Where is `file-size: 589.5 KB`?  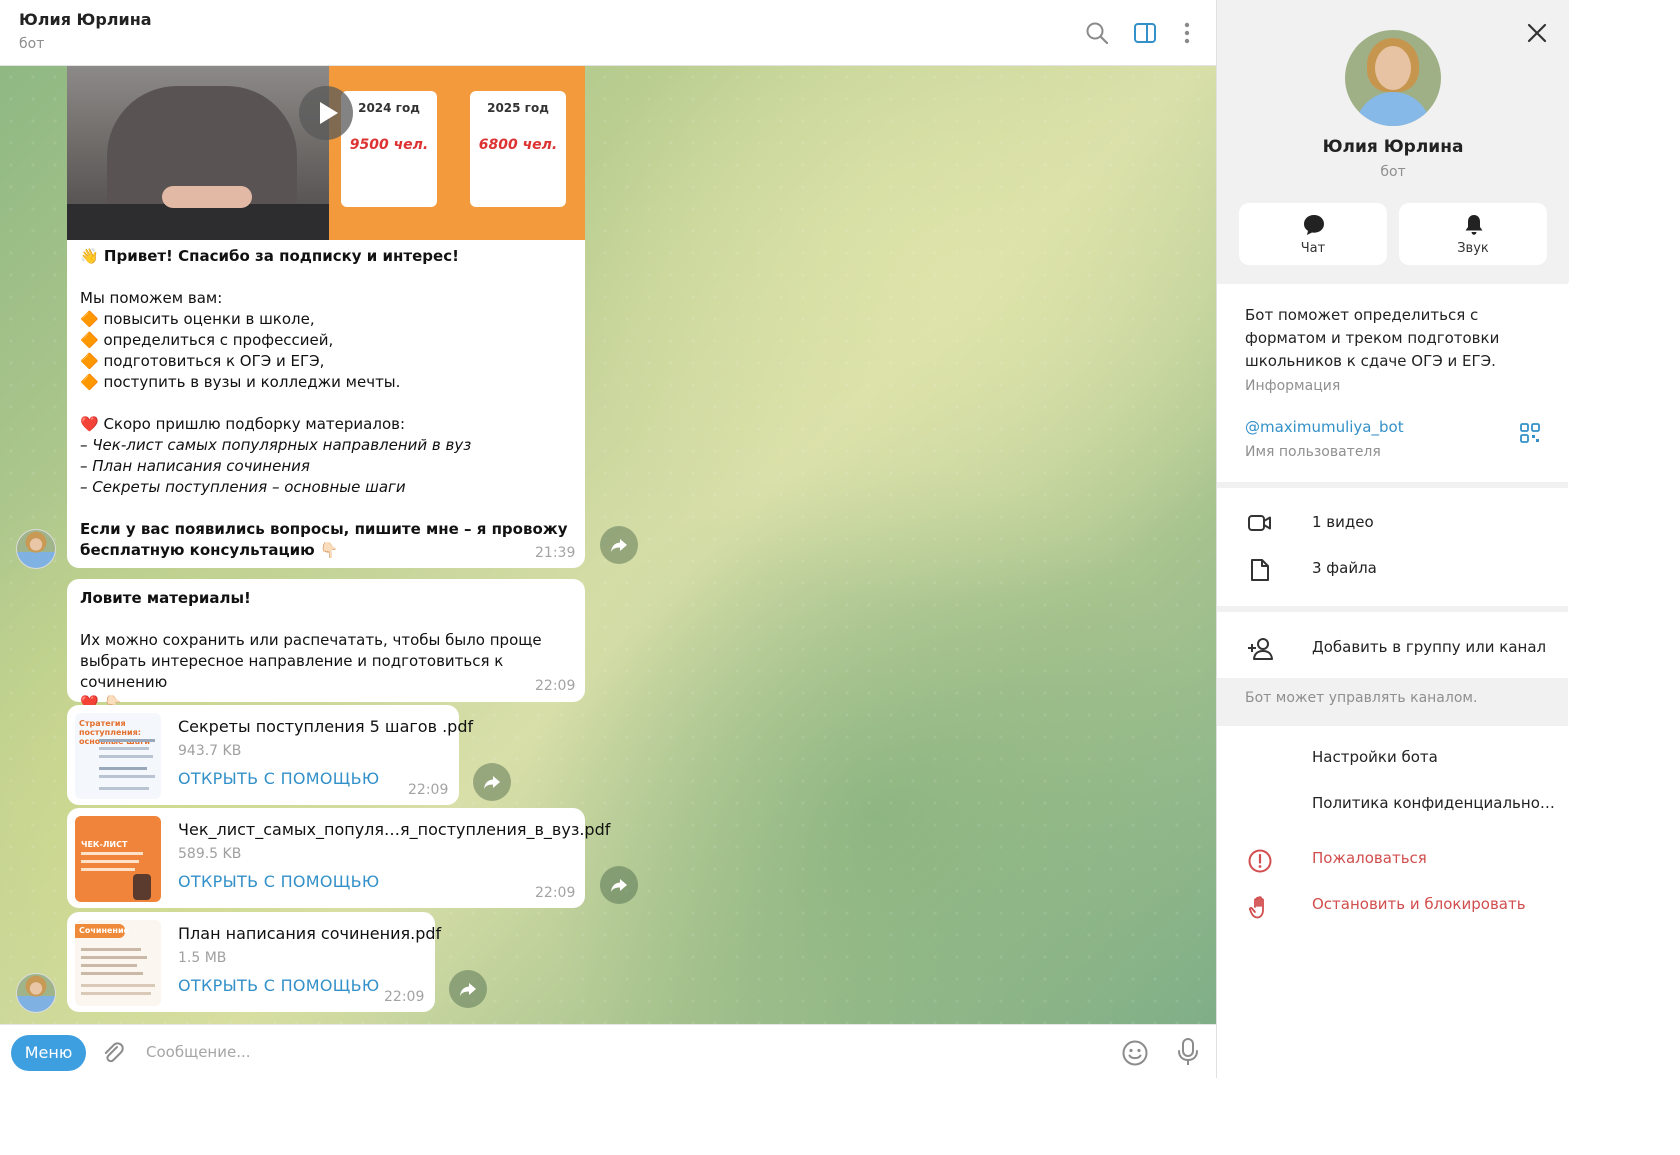 file-size: 589.5 KB is located at coordinates (210, 854).